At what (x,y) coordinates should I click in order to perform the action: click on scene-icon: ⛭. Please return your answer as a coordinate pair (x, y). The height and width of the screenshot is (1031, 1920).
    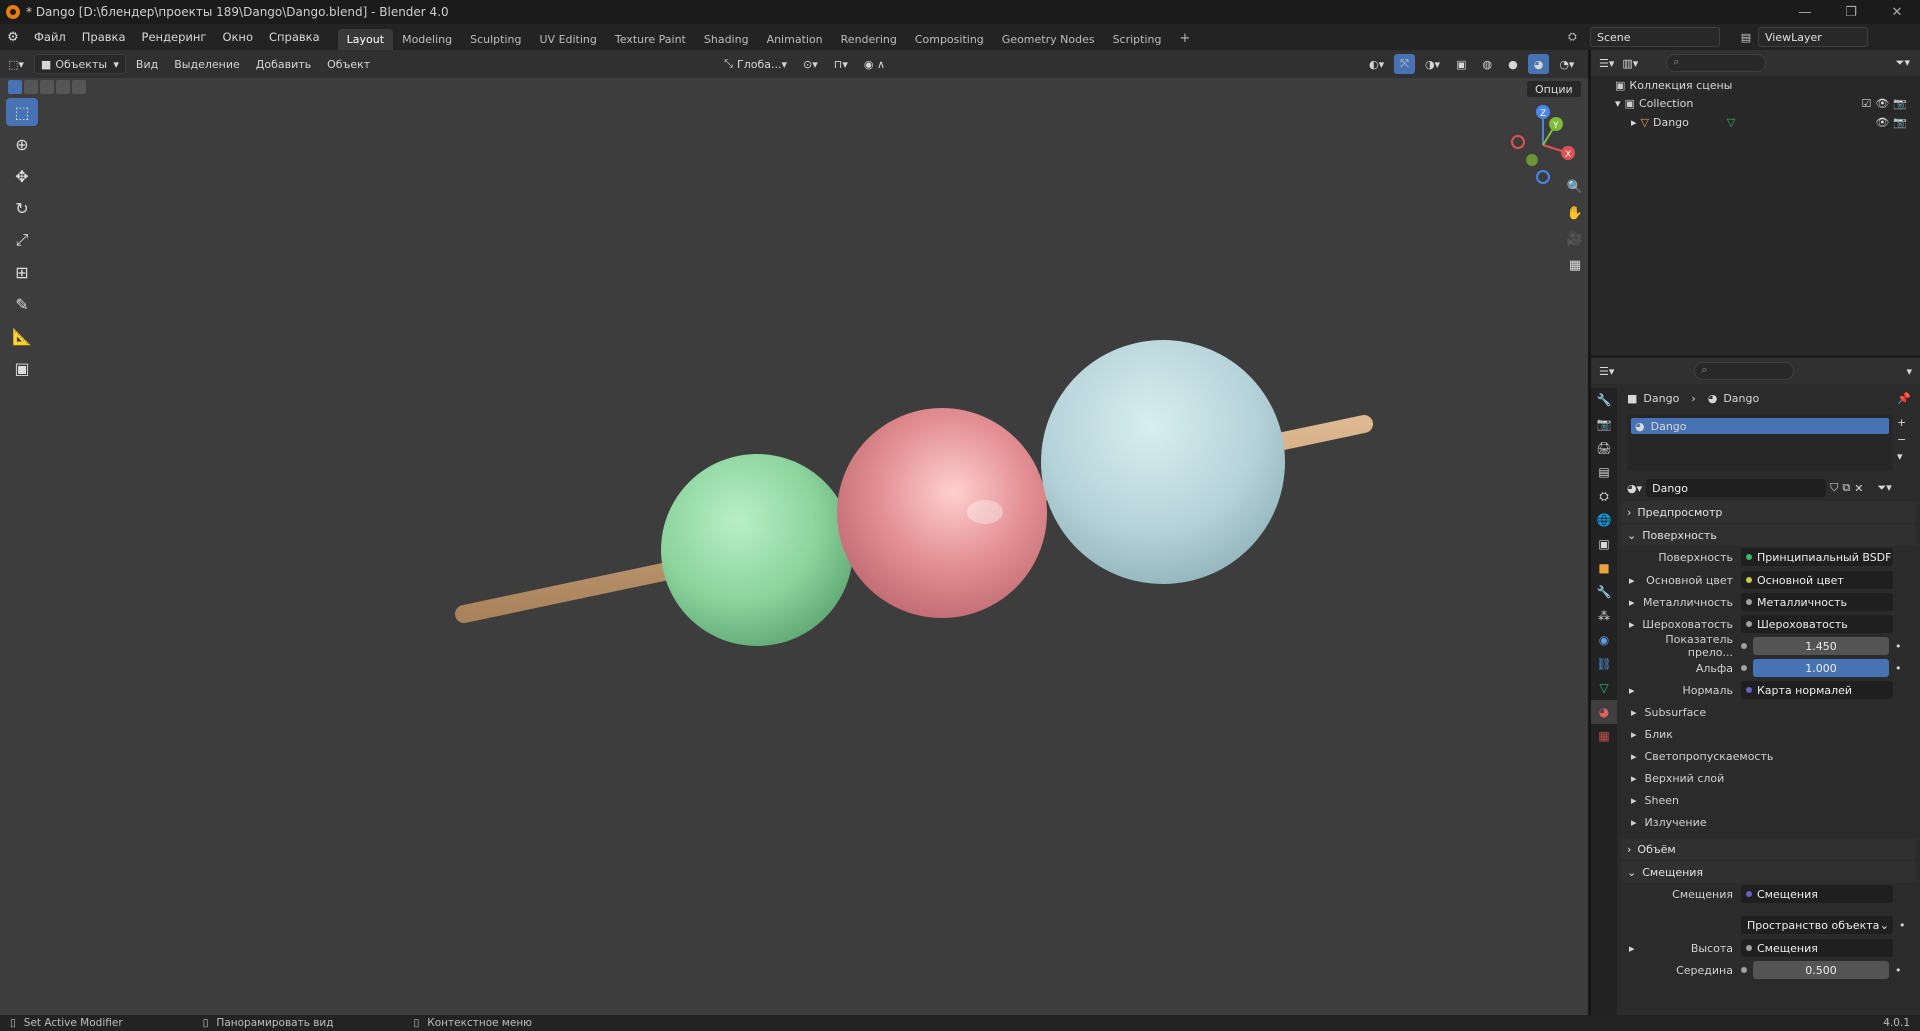
    Looking at the image, I should click on (1579, 37).